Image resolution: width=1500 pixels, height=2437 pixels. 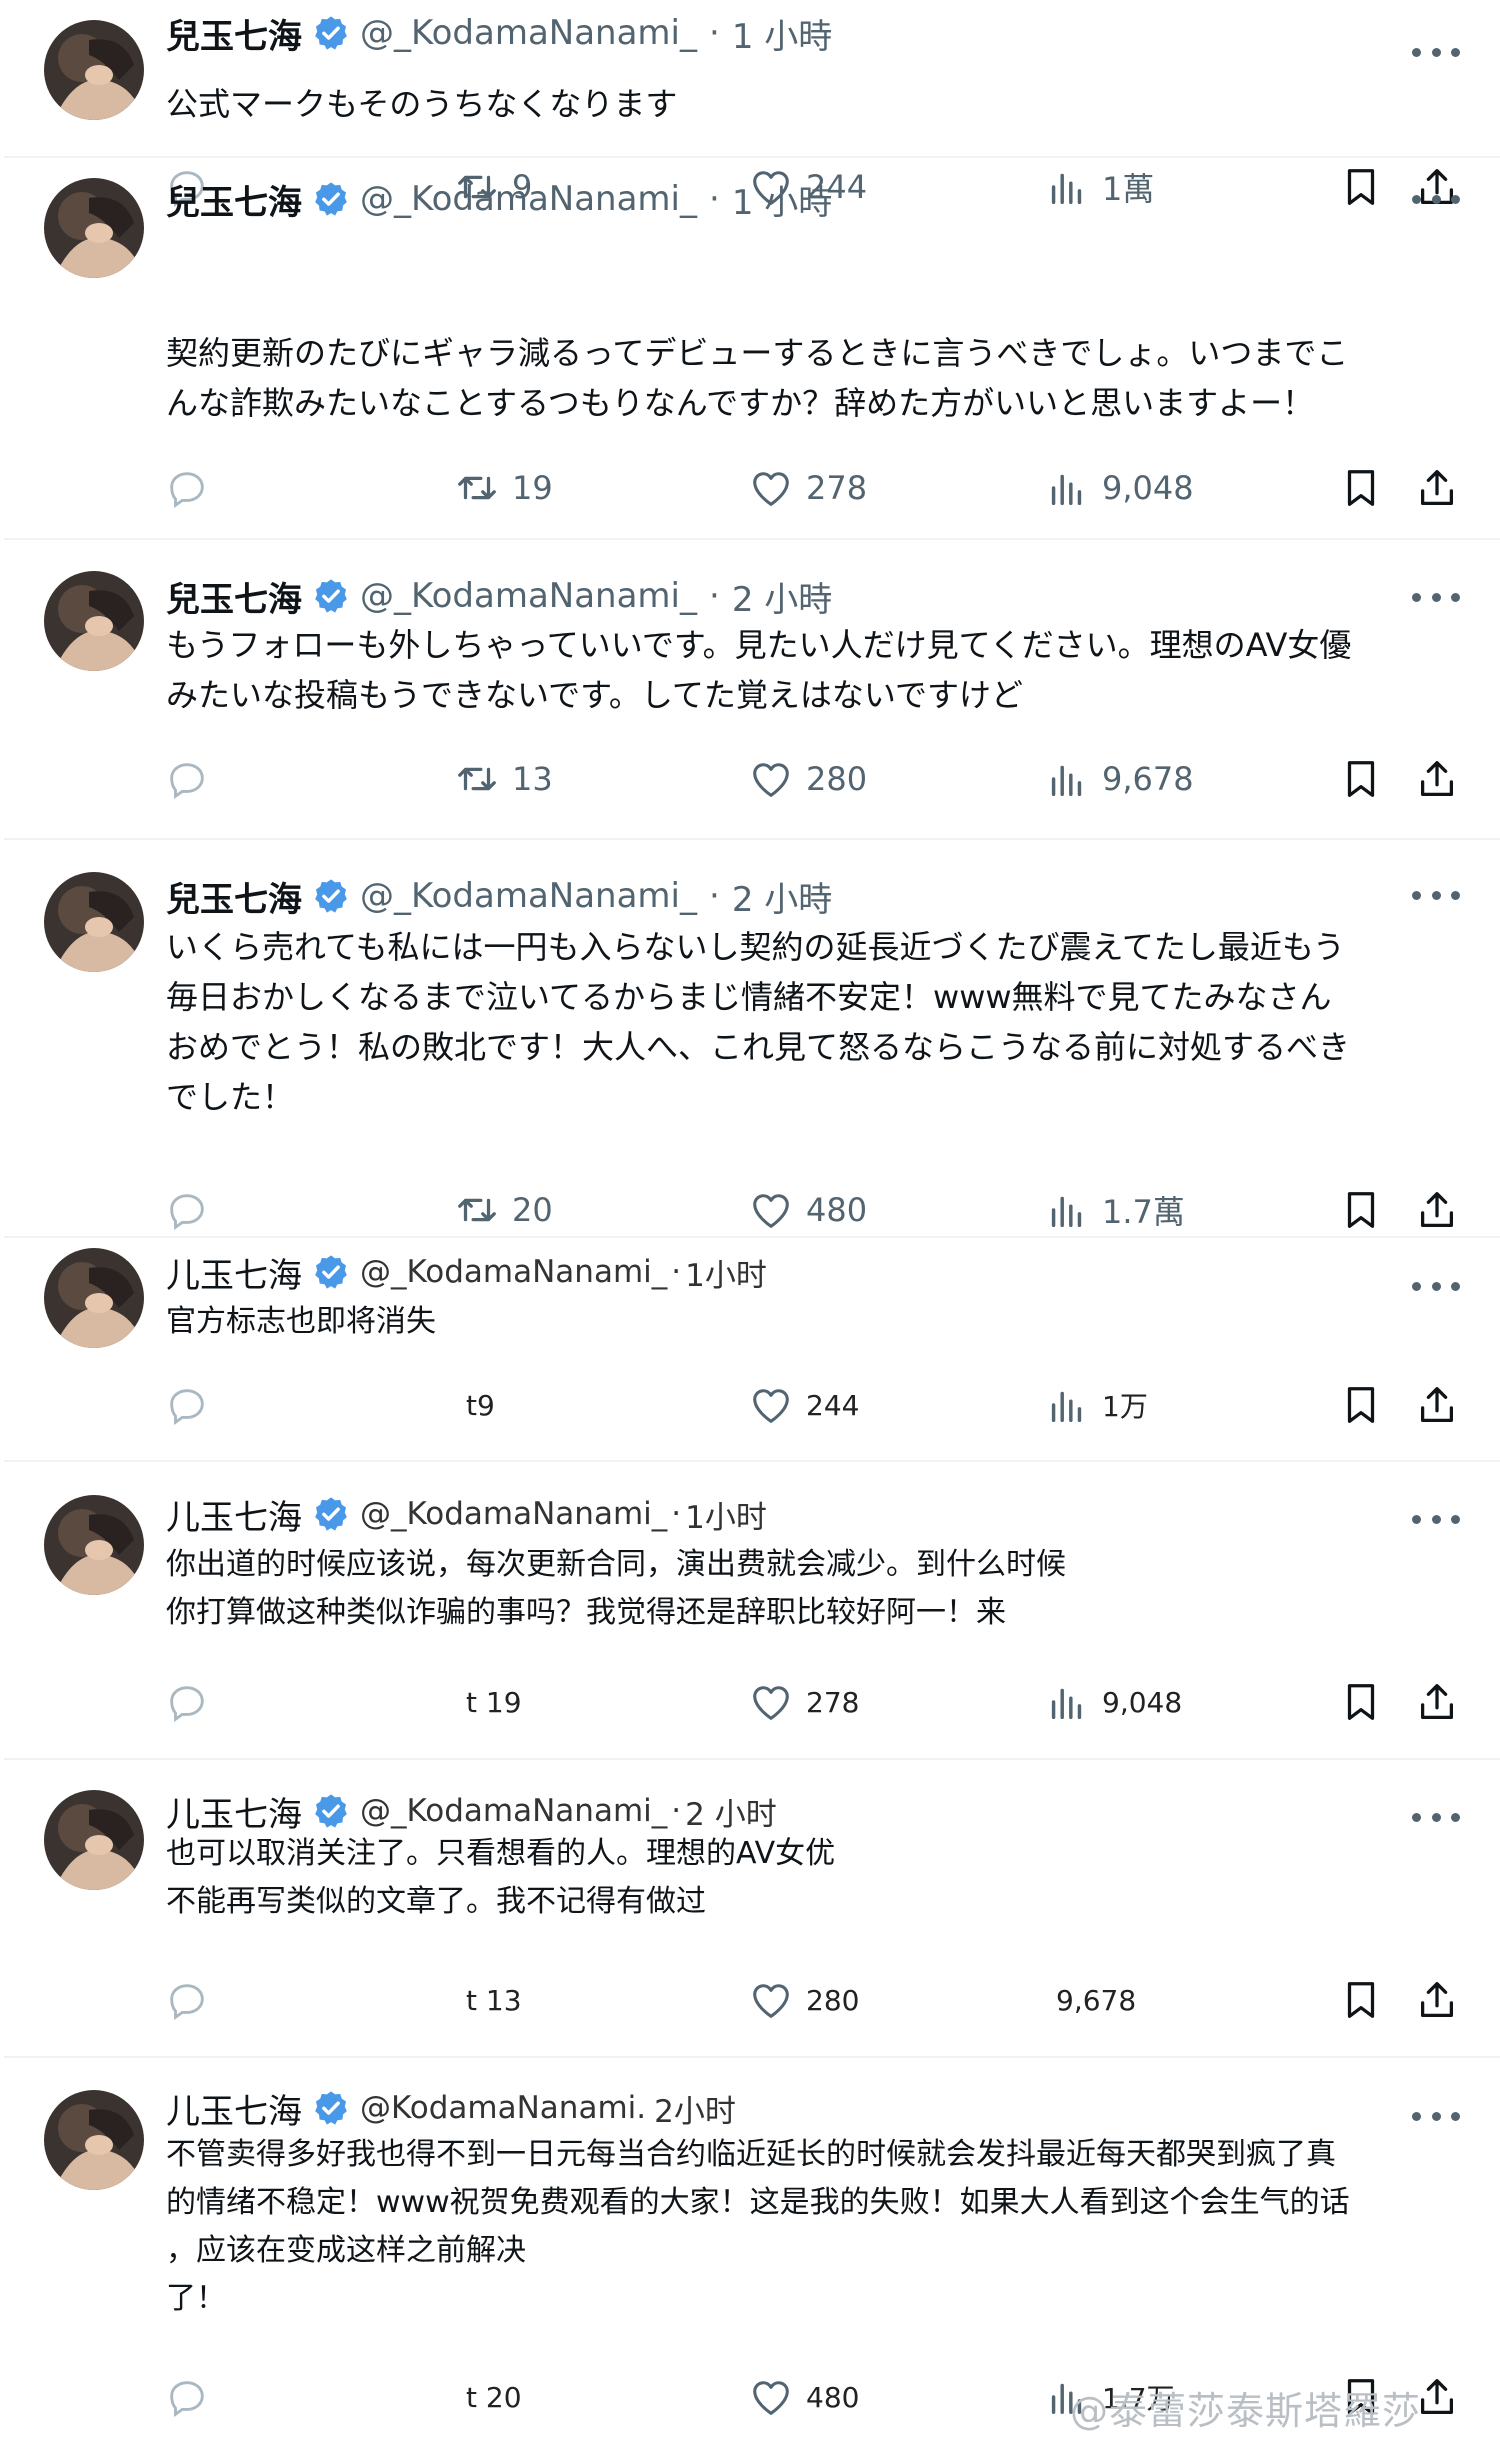 What do you see at coordinates (833, 2000) in the screenshot?
I see `like-count: 280` at bounding box center [833, 2000].